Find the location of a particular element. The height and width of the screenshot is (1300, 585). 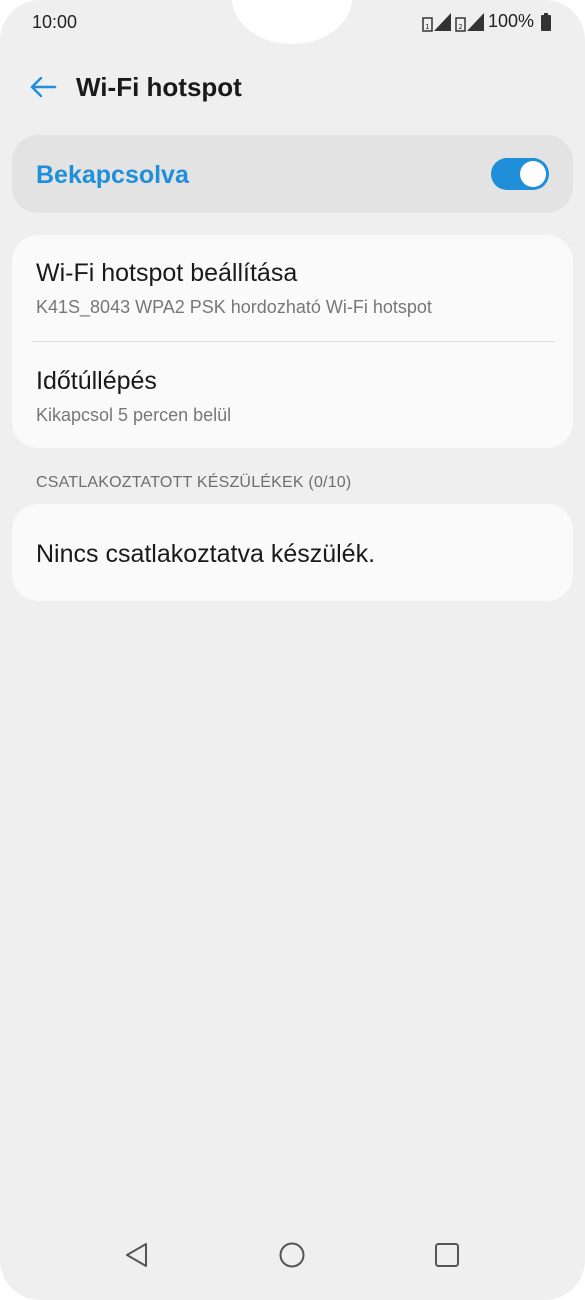

home-circle-icon is located at coordinates (292, 1255).